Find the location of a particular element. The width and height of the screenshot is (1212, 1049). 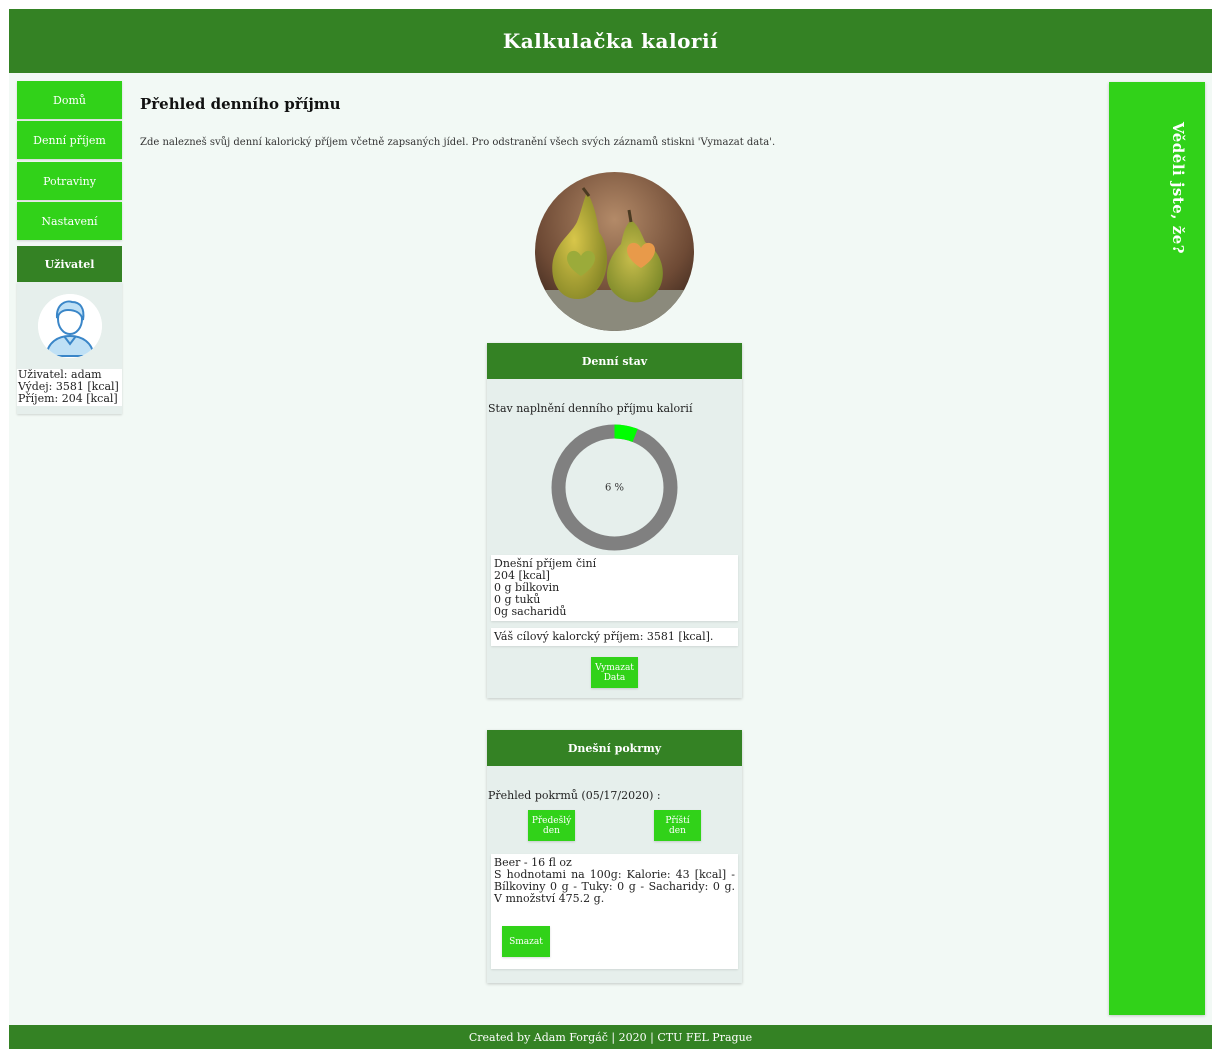

calorie-progress-ring: 6 % is located at coordinates (614, 487).